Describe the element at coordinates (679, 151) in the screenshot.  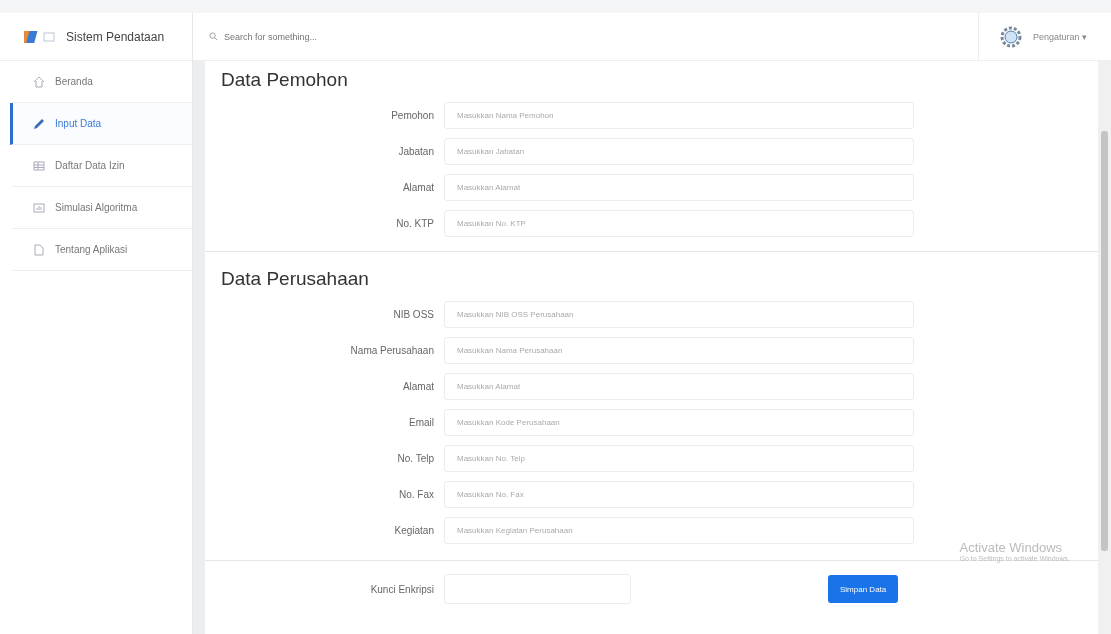
I see `input-field: Masukkan Jabatan` at that location.